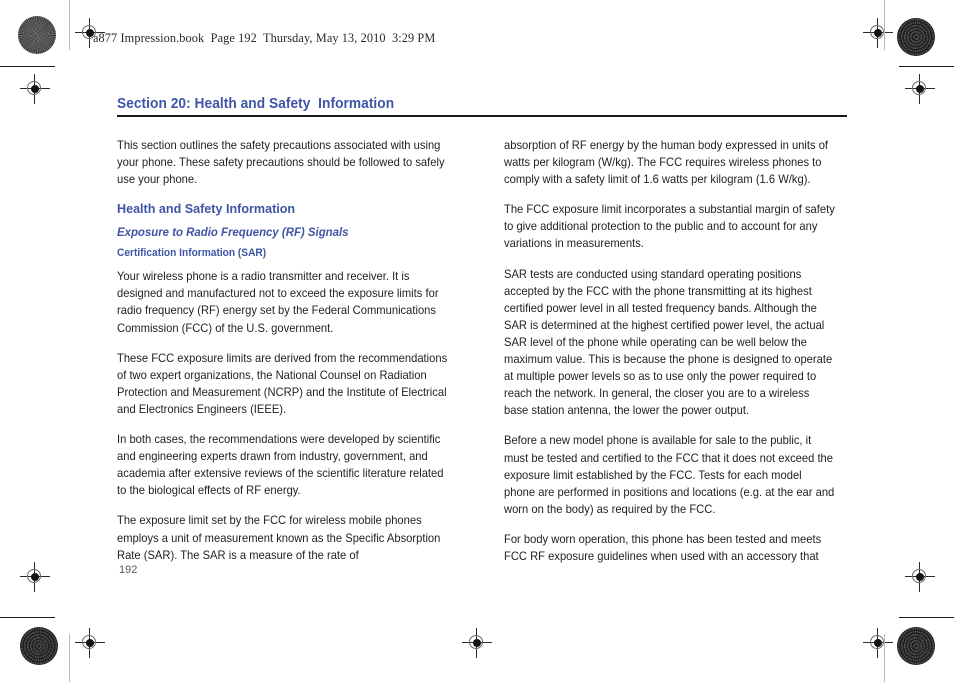 The image size is (954, 682). Describe the element at coordinates (192, 253) in the screenshot. I see `heading-level-4: Certification Information (SAR)` at that location.